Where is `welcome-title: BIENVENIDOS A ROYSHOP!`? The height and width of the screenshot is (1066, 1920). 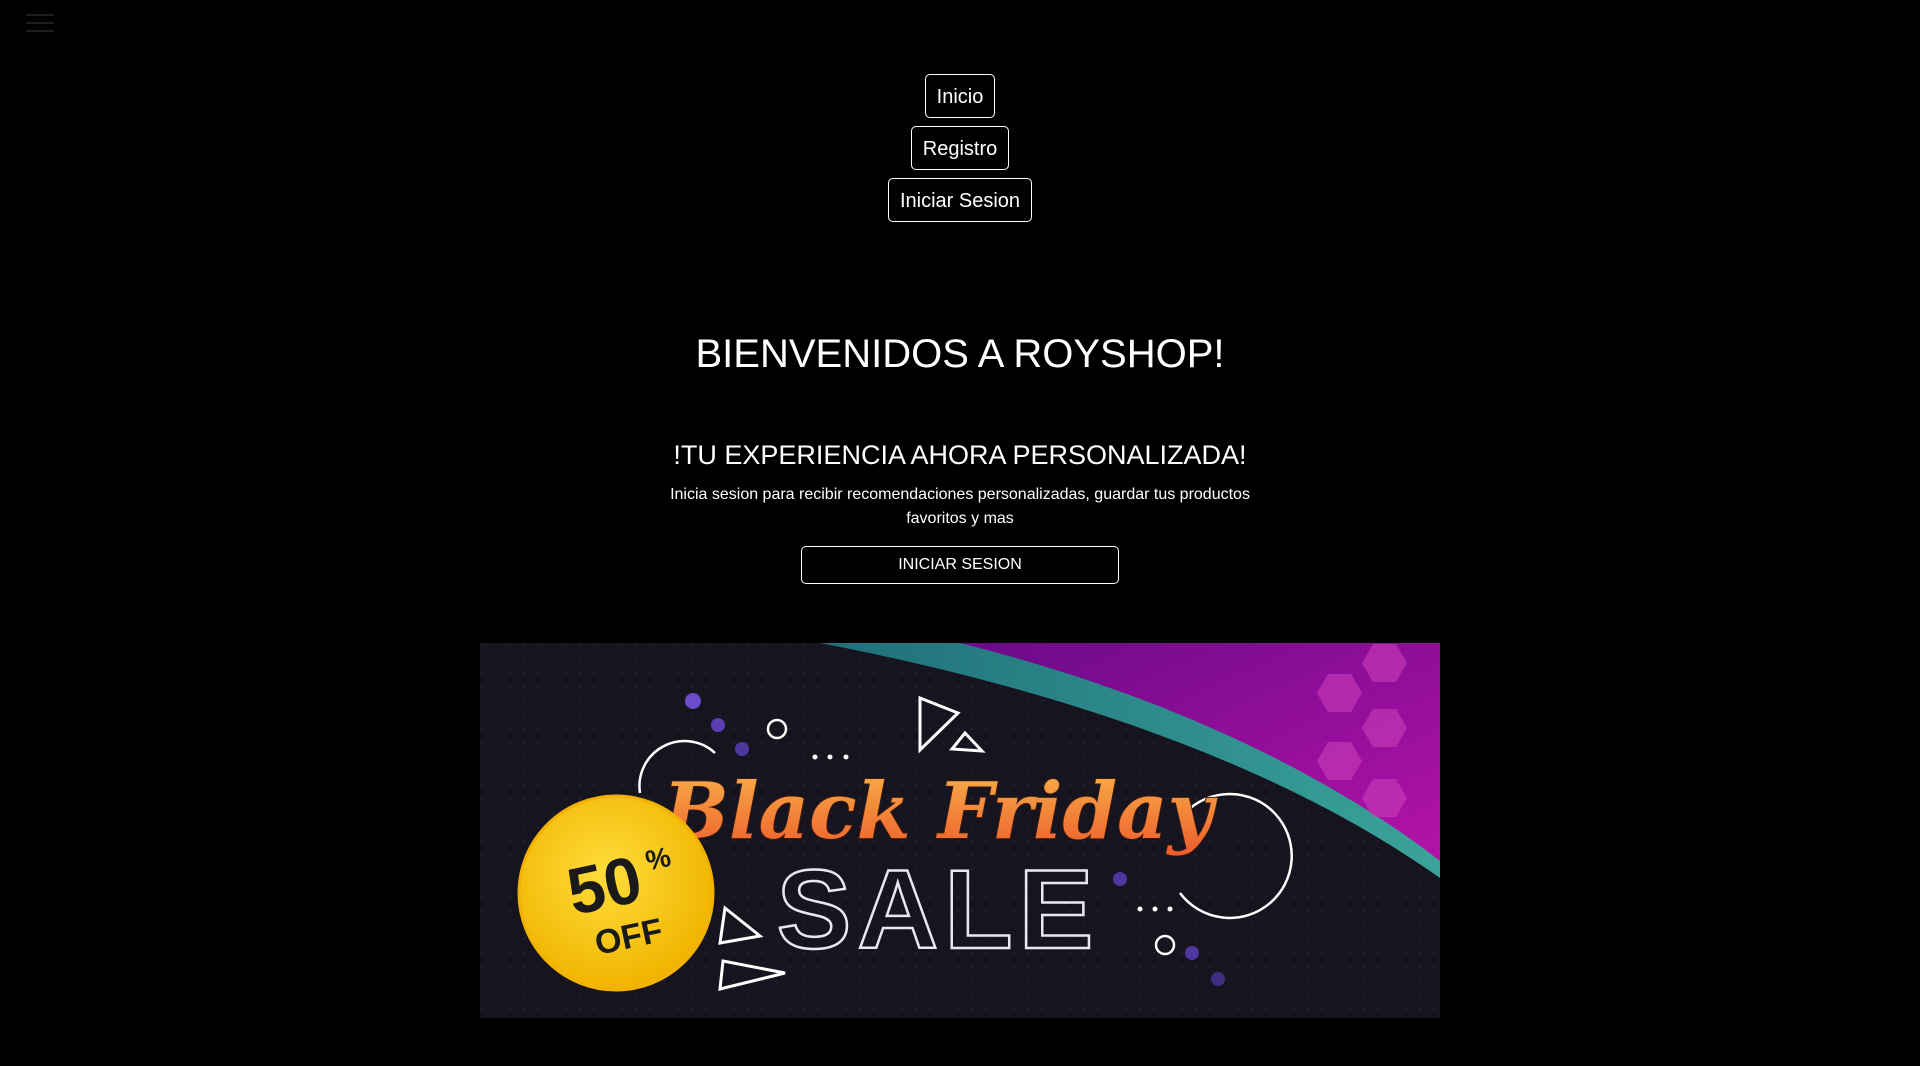
welcome-title: BIENVENIDOS A ROYSHOP! is located at coordinates (960, 354).